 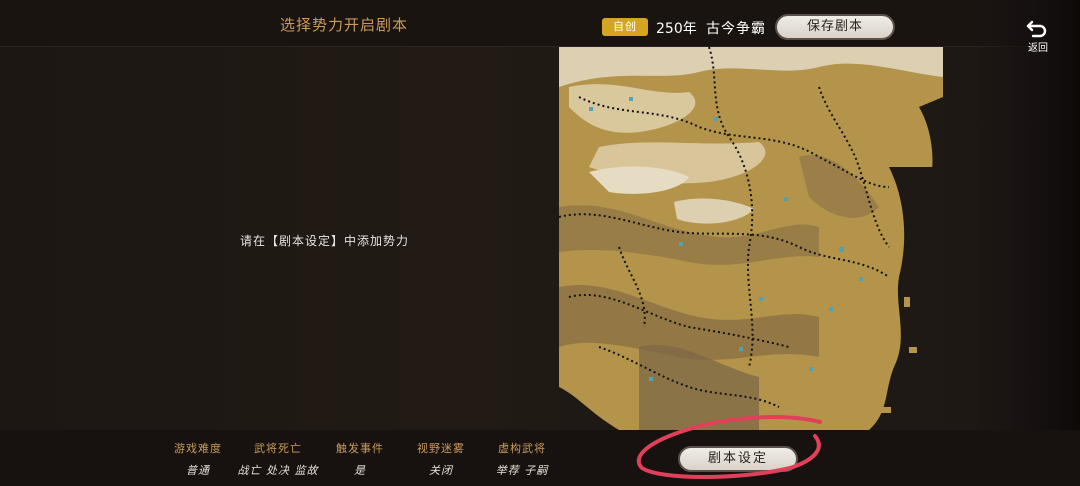 What do you see at coordinates (738, 459) in the screenshot?
I see `scenario-settings-button: 剧本设定` at bounding box center [738, 459].